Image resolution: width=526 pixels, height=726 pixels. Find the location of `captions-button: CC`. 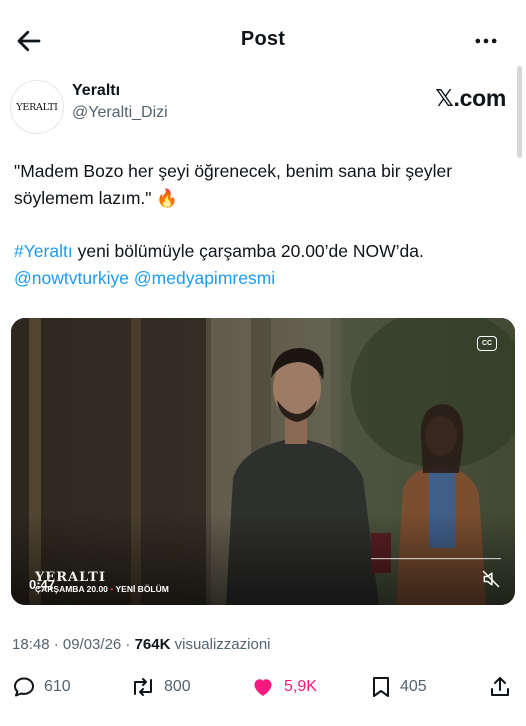

captions-button: CC is located at coordinates (487, 343).